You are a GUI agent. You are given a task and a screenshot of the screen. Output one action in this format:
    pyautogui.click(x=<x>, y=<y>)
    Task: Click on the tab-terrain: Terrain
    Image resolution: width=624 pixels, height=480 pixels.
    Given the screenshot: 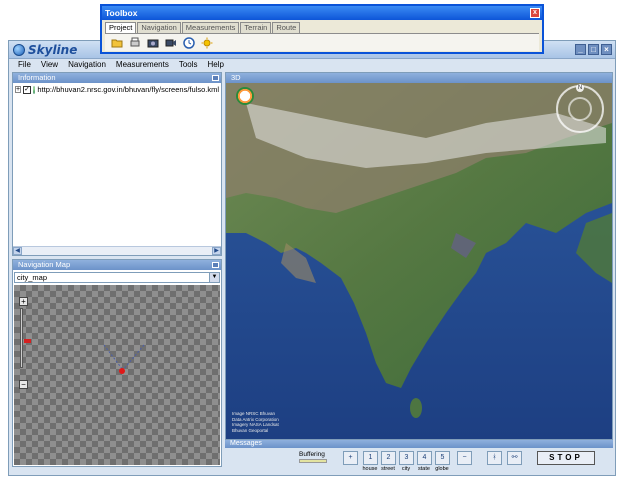 What is the action you would take?
    pyautogui.click(x=256, y=27)
    